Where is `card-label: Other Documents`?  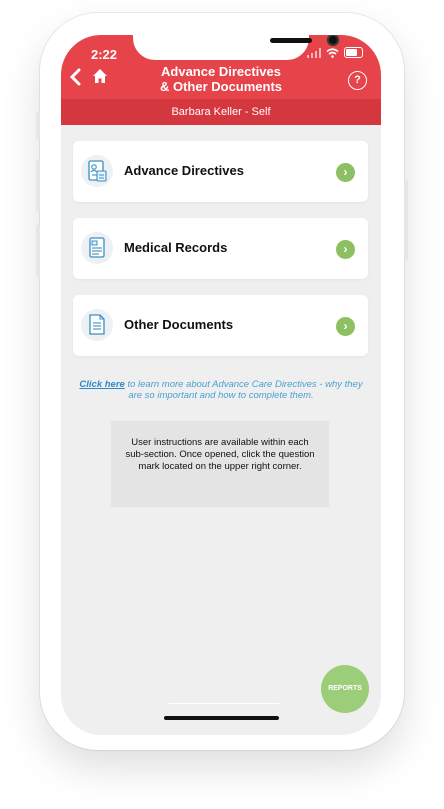
card-label: Other Documents is located at coordinates (179, 324).